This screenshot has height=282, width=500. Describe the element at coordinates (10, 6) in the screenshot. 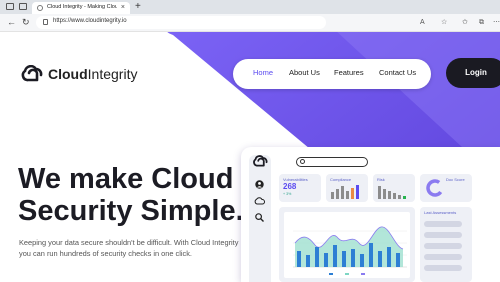

I see `workspaces-icon` at that location.